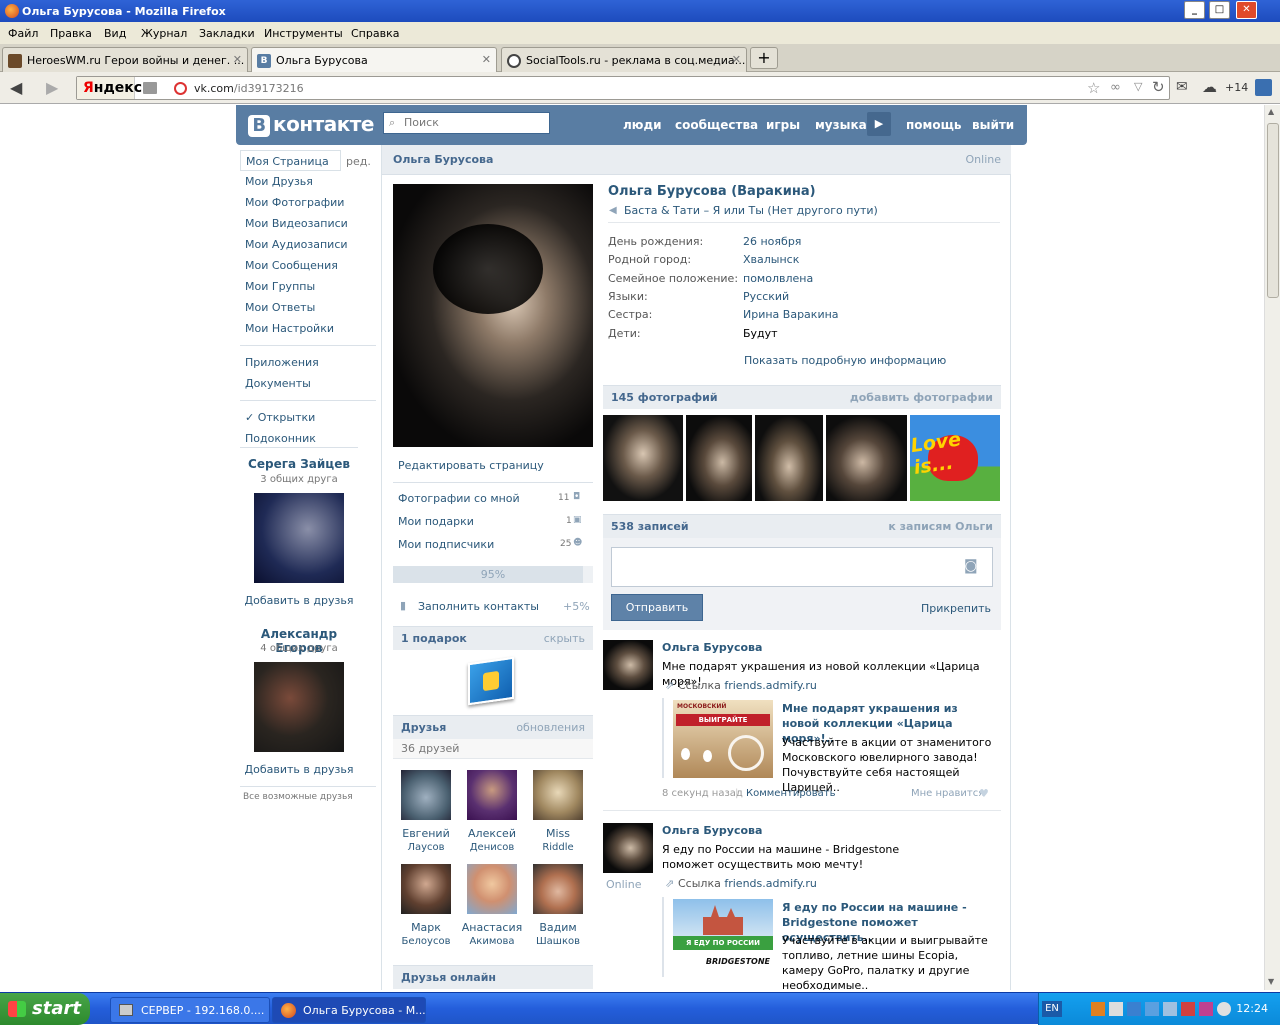  Describe the element at coordinates (845, 360) in the screenshot. I see `show-more-info-link: Показать подробную информацию` at that location.